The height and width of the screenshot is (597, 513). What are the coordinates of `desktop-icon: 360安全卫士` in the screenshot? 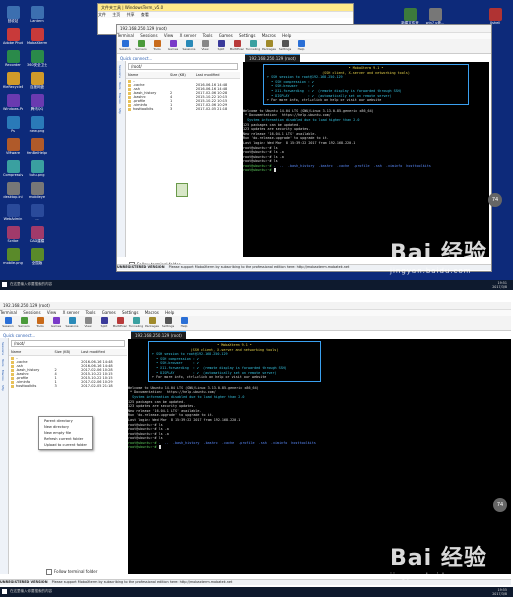 It's located at (37, 58).